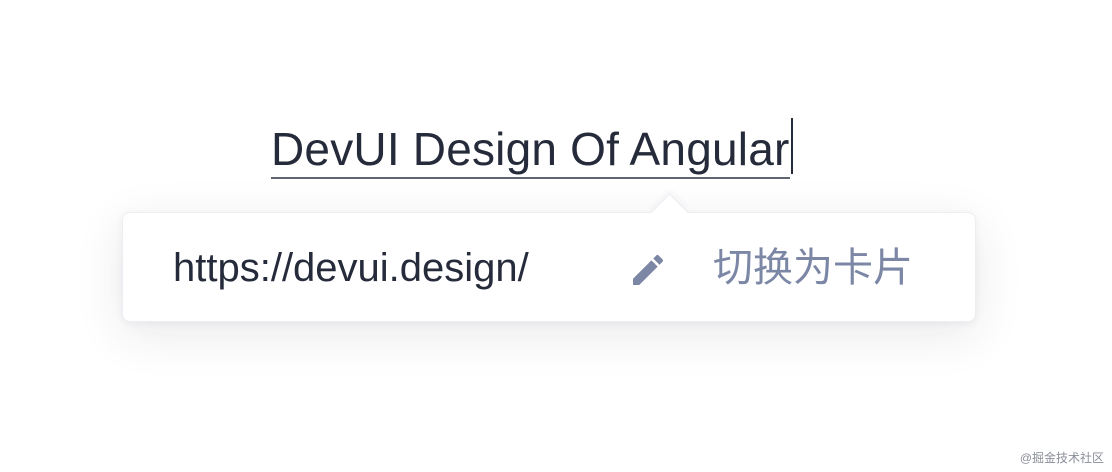  I want to click on editor-link: DevUI Design Of Angular, so click(532, 150).